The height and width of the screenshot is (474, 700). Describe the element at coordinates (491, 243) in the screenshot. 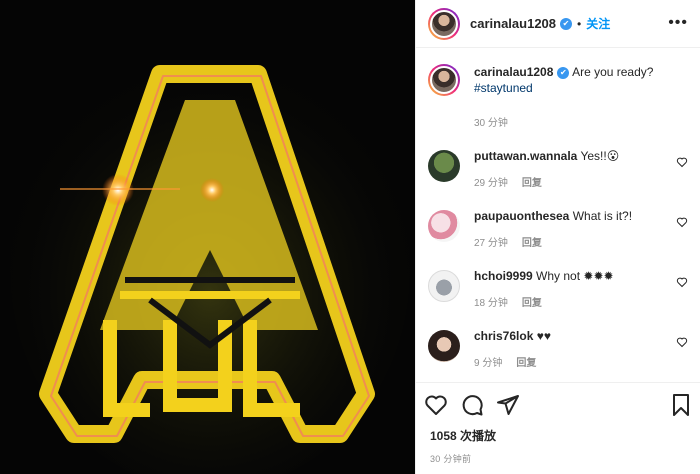

I see `comment-time: 27 分钟` at that location.